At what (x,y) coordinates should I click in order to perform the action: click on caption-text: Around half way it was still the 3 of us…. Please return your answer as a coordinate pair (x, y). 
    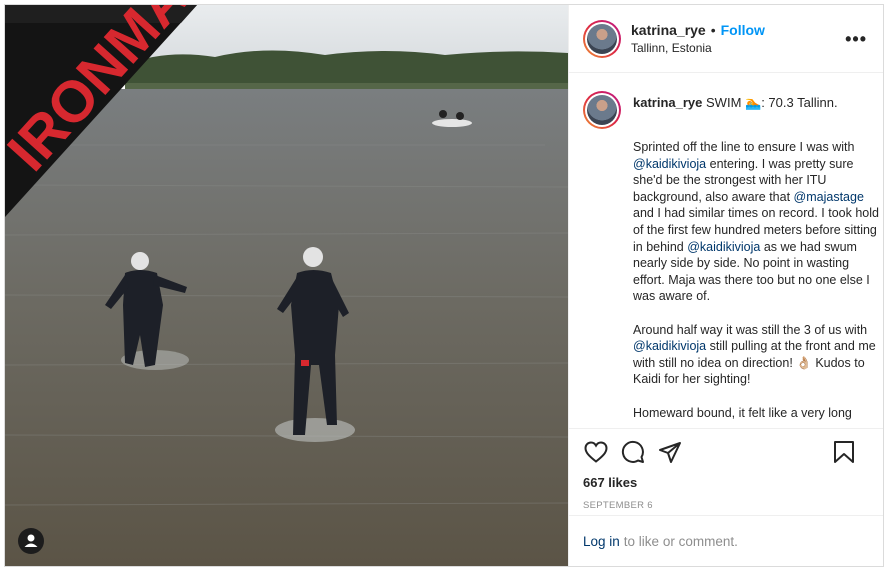
    Looking at the image, I should click on (750, 329).